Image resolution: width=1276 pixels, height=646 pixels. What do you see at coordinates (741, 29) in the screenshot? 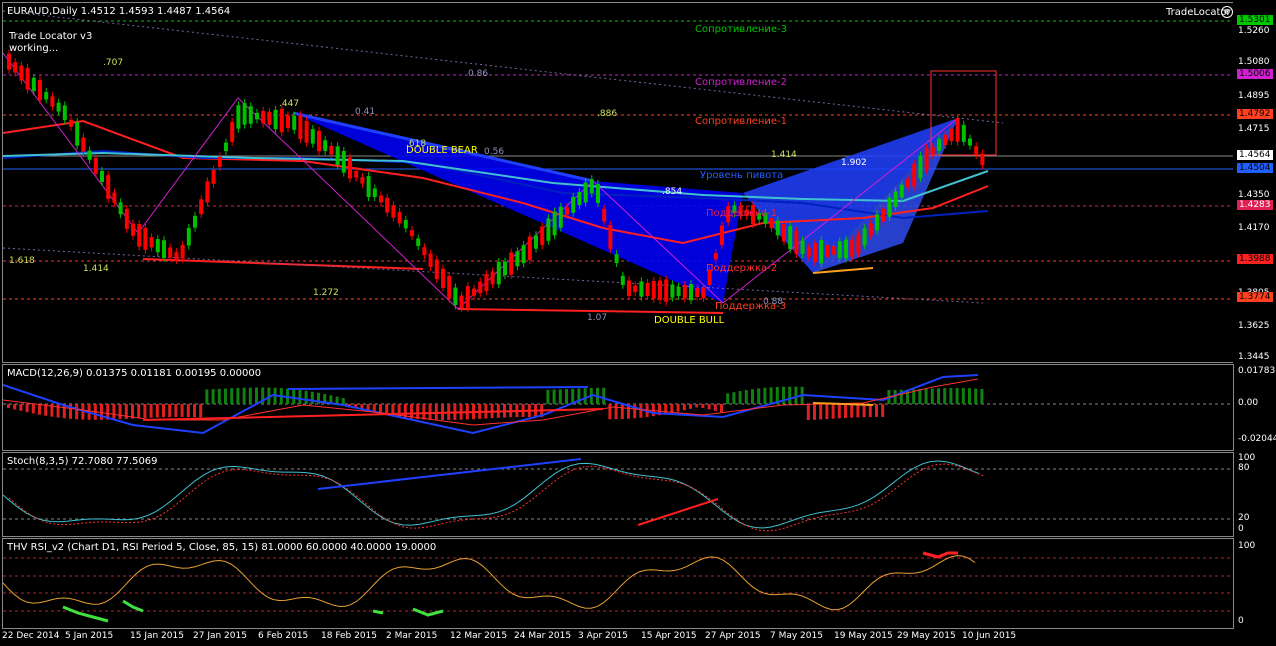
I see `resistance3-label: Сопротивление-3` at bounding box center [741, 29].